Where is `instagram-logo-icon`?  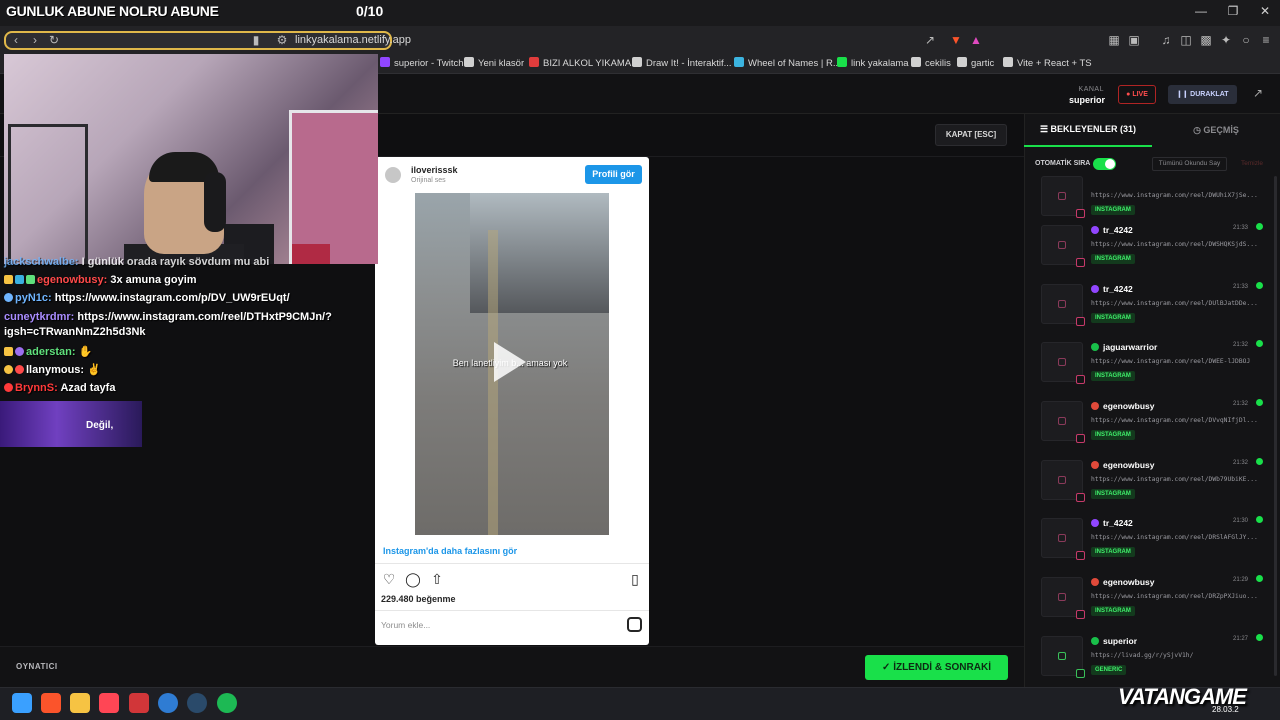
instagram-logo-icon is located at coordinates (634, 624).